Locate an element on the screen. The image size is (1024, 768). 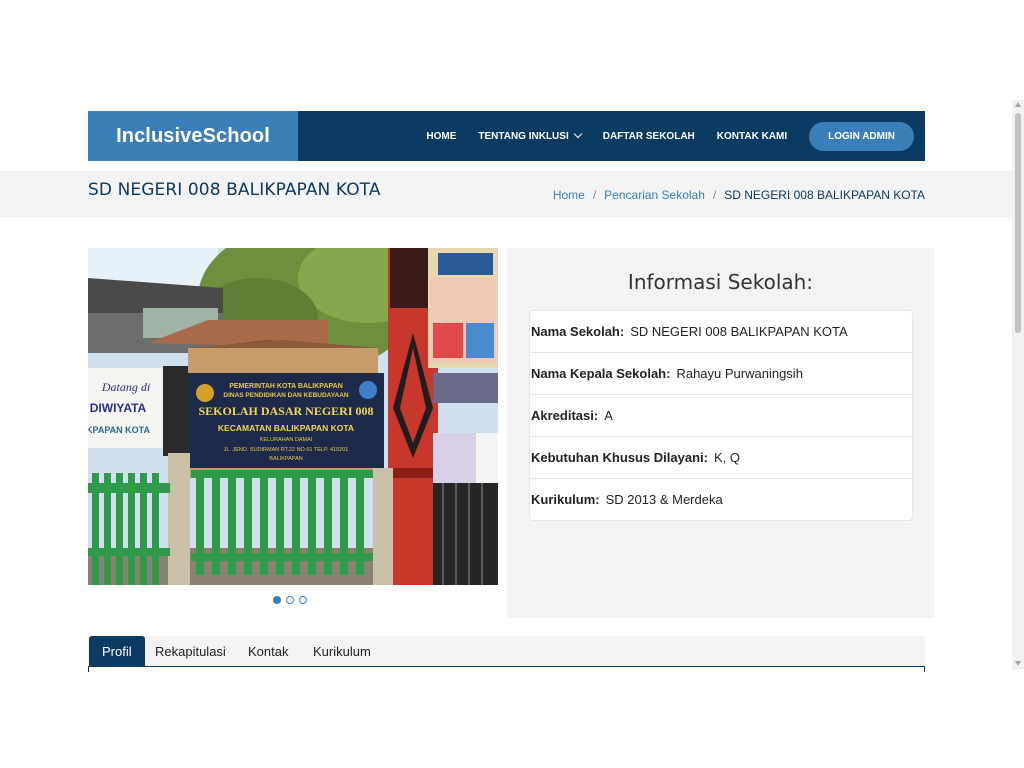
info-value: K, Q is located at coordinates (726, 457).